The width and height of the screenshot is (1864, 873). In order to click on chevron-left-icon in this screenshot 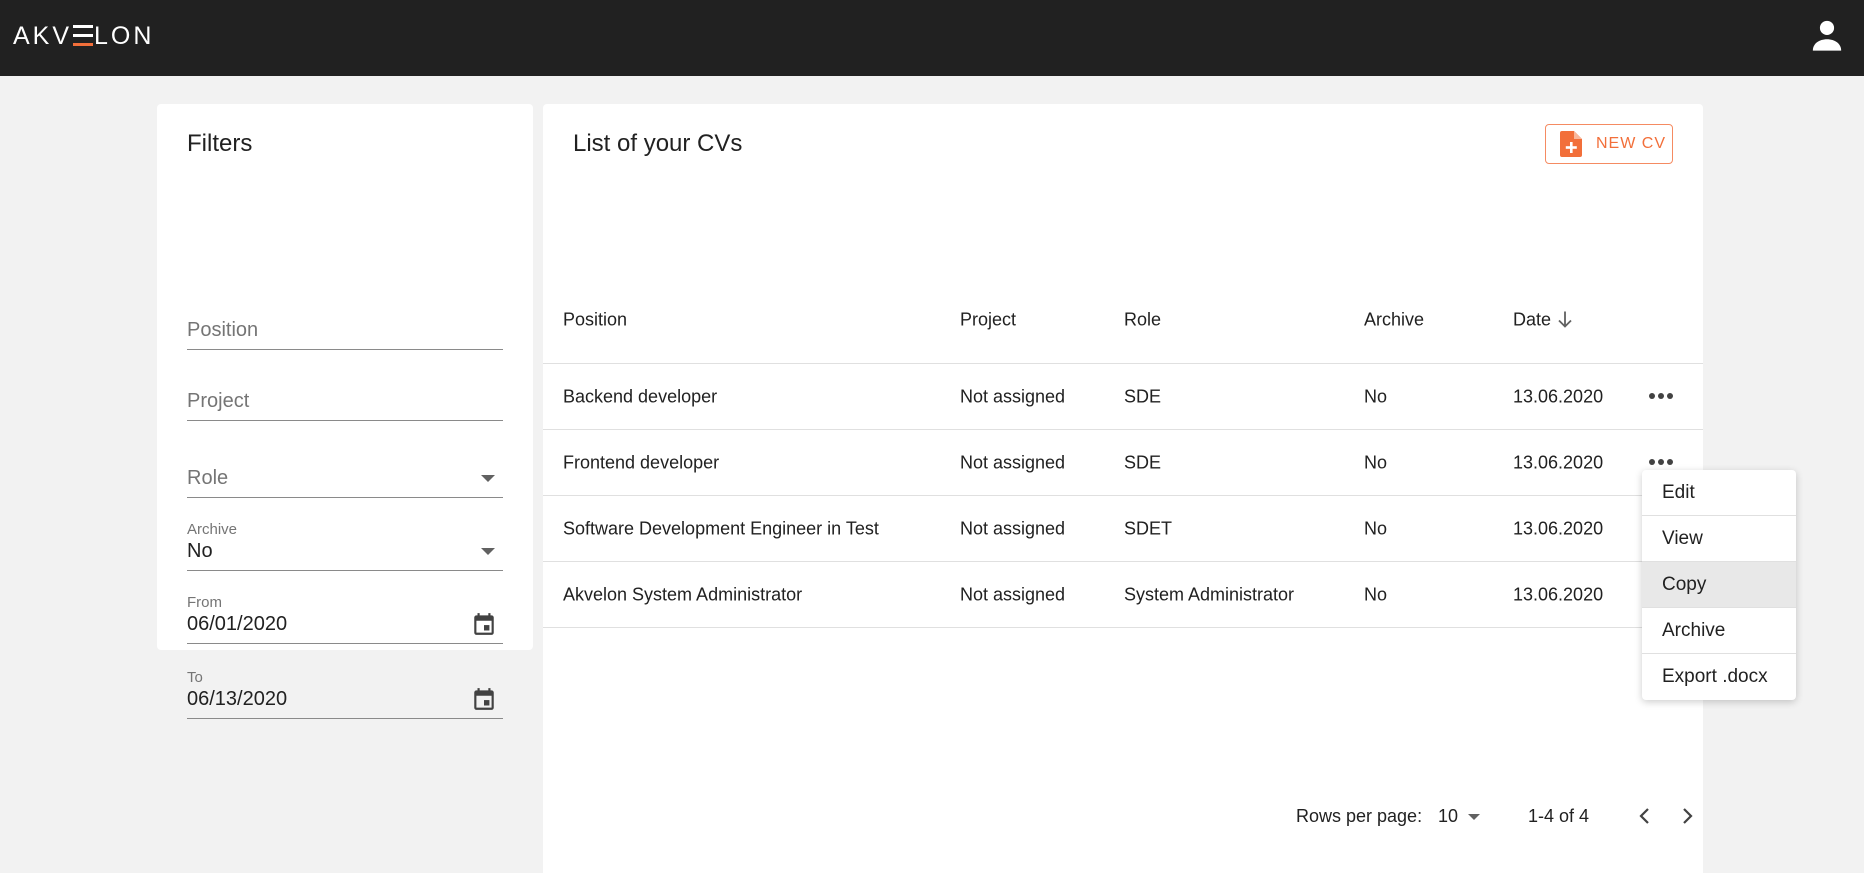, I will do `click(1645, 816)`.